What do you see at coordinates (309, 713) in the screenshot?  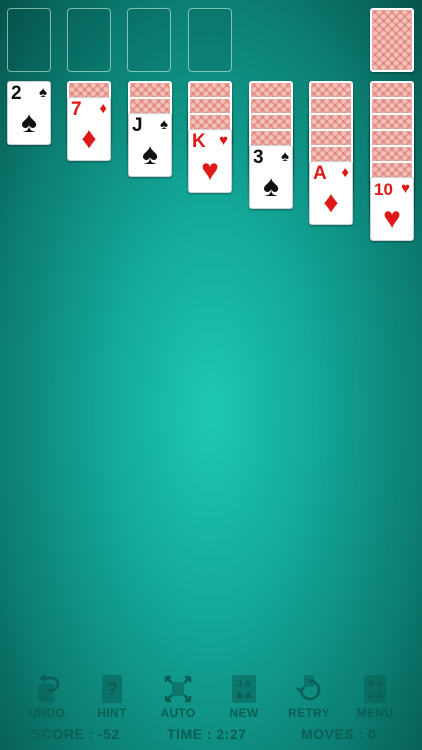 I see `retry-label: RETRY` at bounding box center [309, 713].